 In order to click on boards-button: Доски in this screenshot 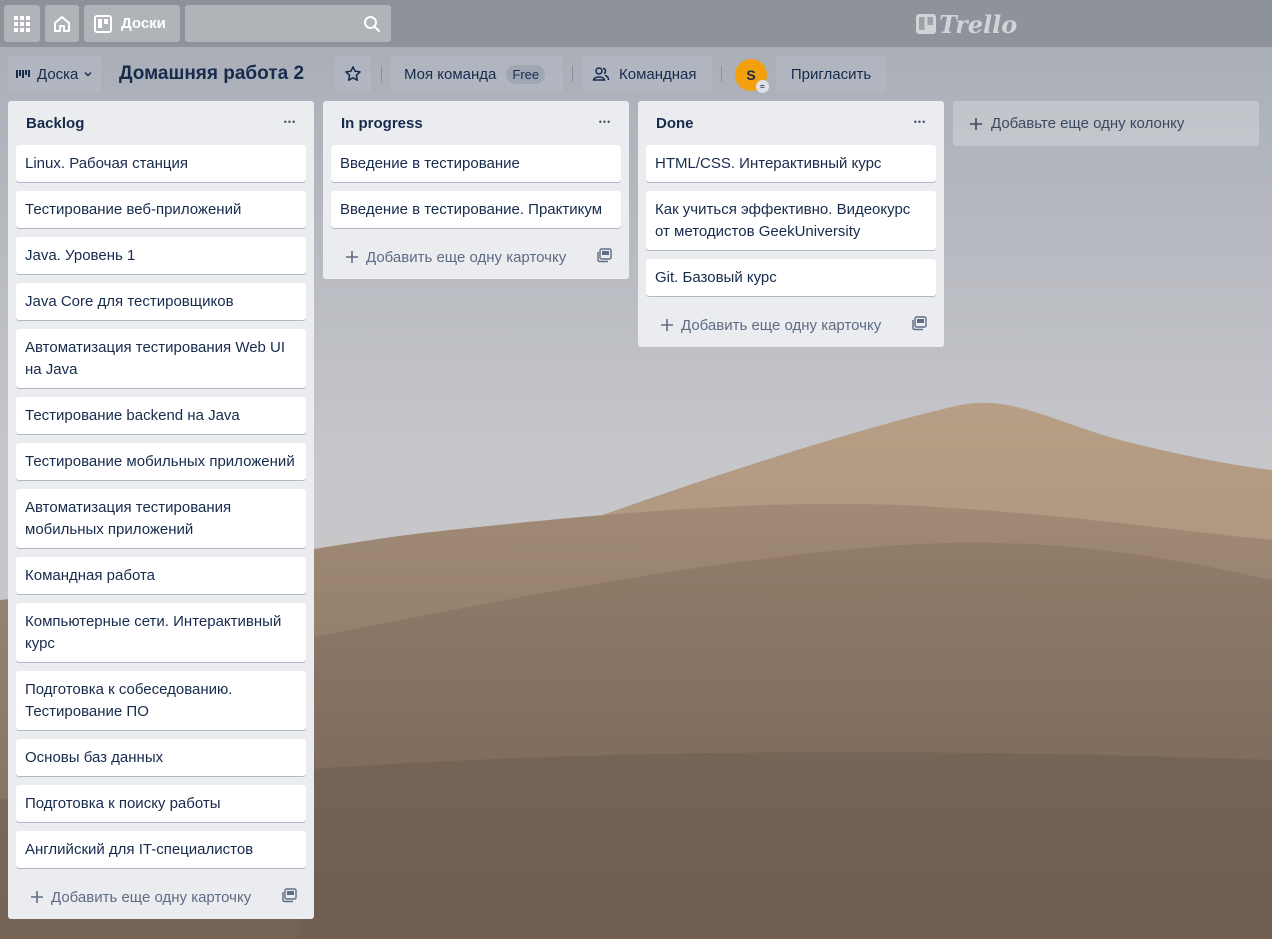, I will do `click(132, 23)`.